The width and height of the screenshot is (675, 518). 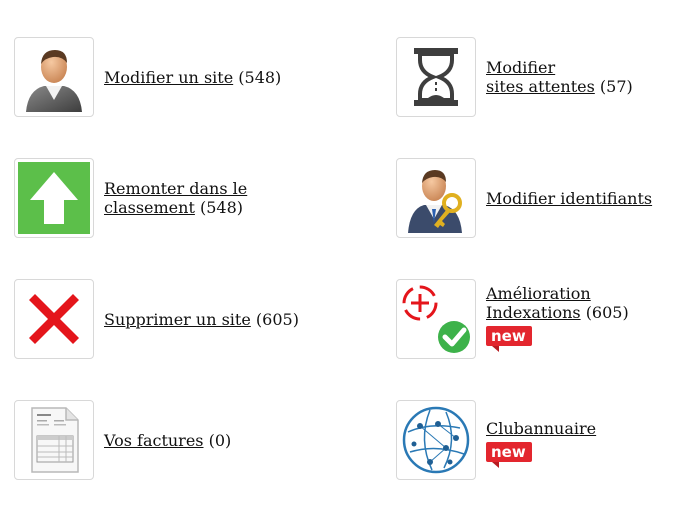 What do you see at coordinates (168, 77) in the screenshot?
I see `modifier-site-link: Modifier un site` at bounding box center [168, 77].